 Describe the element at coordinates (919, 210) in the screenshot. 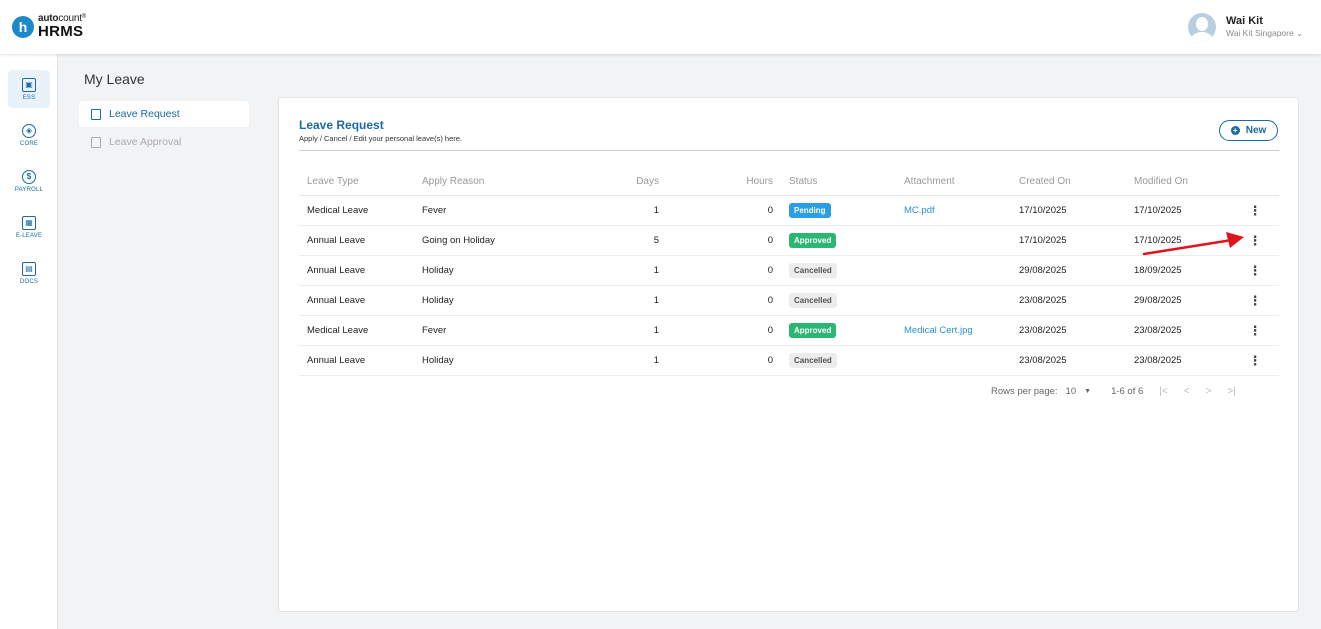

I see `attachment-link: MC.pdf` at that location.